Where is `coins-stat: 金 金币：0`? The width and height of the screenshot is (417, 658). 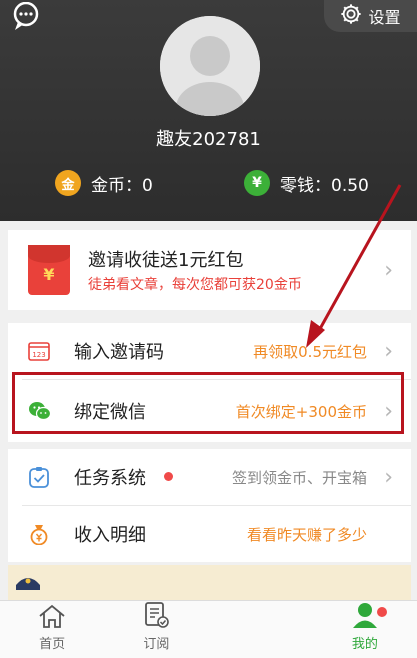 coins-stat: 金 金币：0 is located at coordinates (104, 183).